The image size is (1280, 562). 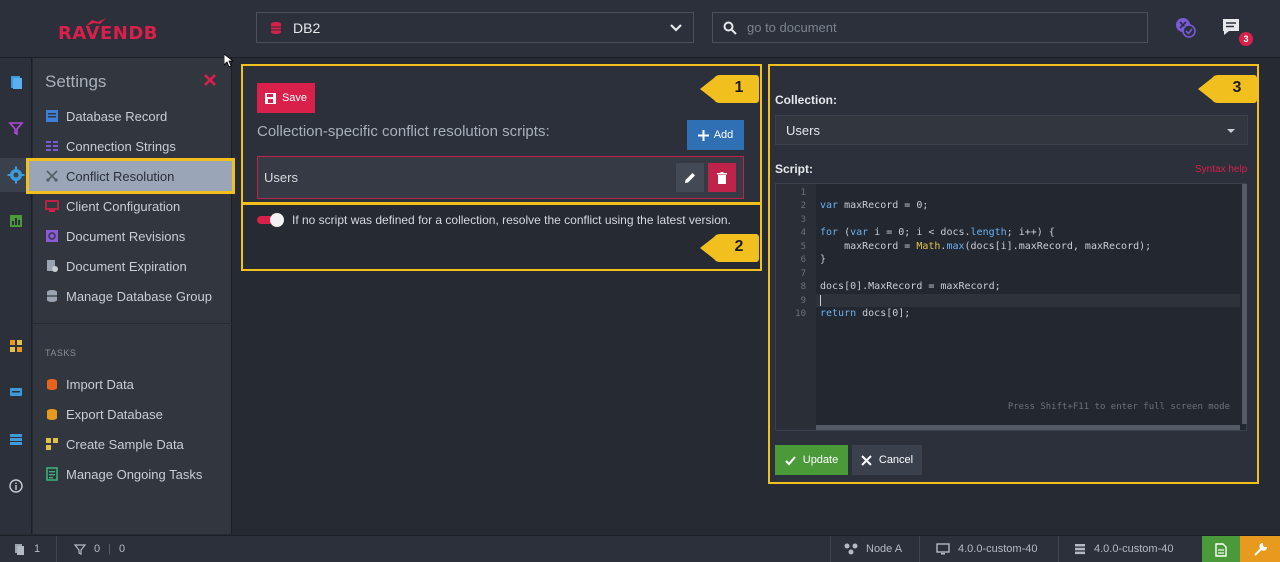 What do you see at coordinates (998, 549) in the screenshot?
I see `client-version-label: 4.0.0-custom-40` at bounding box center [998, 549].